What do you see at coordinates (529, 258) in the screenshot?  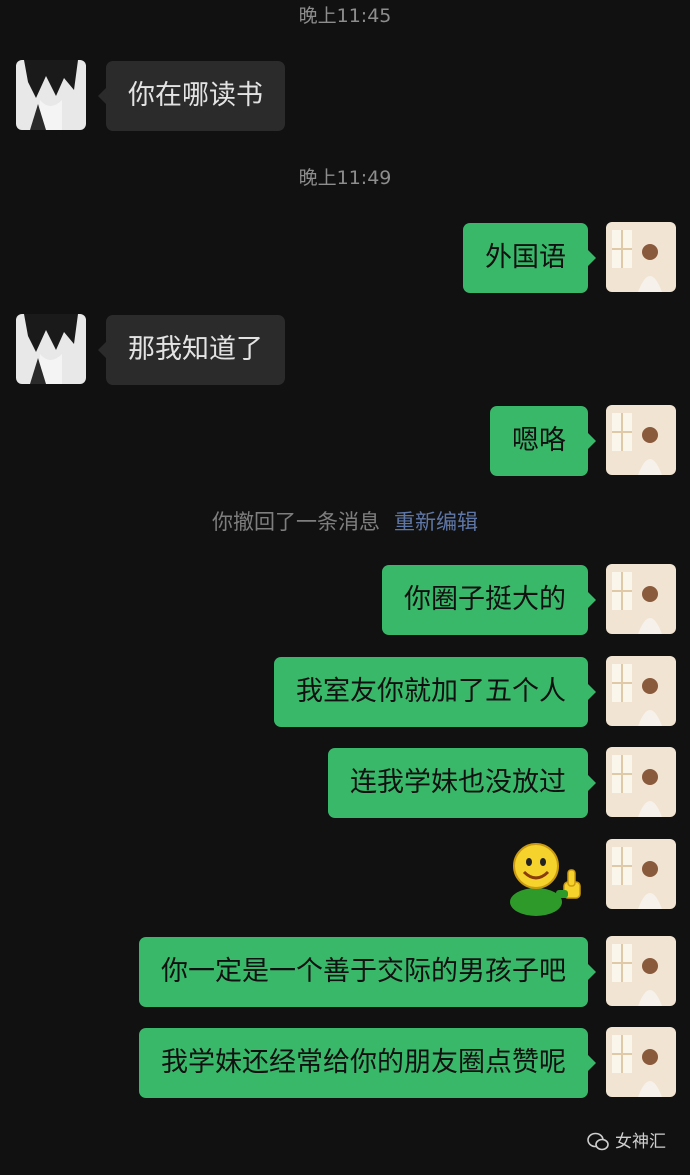 I see `message-bubble-outgoing: 外国语` at bounding box center [529, 258].